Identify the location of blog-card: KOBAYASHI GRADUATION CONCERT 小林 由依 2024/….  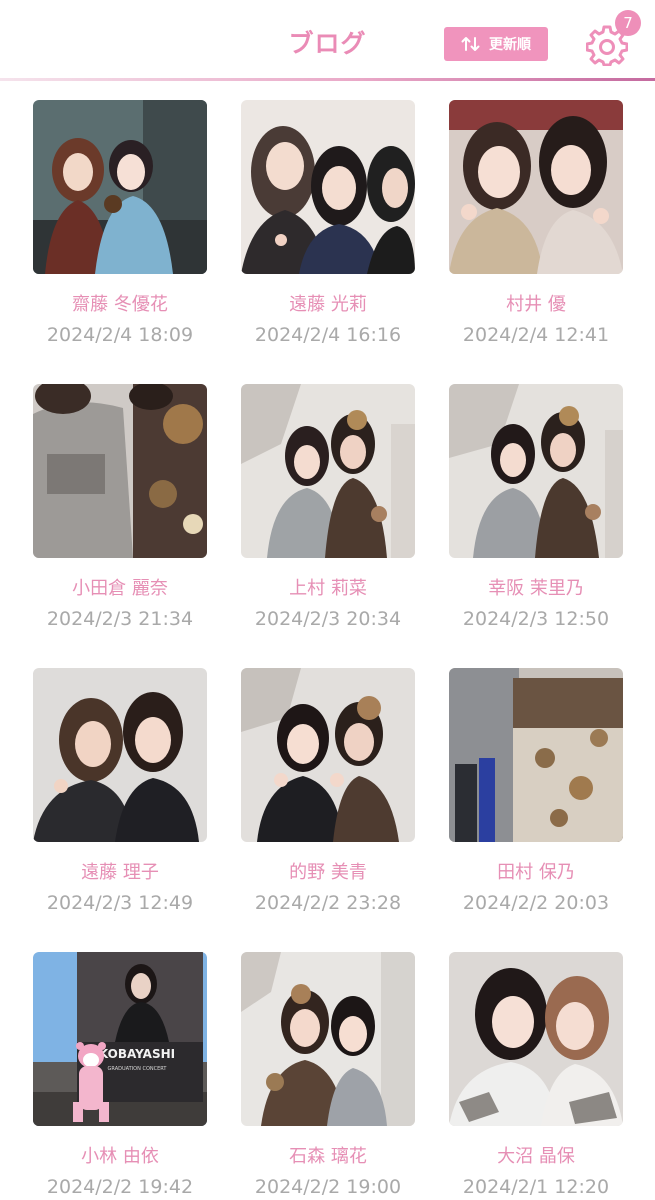
(120, 1076).